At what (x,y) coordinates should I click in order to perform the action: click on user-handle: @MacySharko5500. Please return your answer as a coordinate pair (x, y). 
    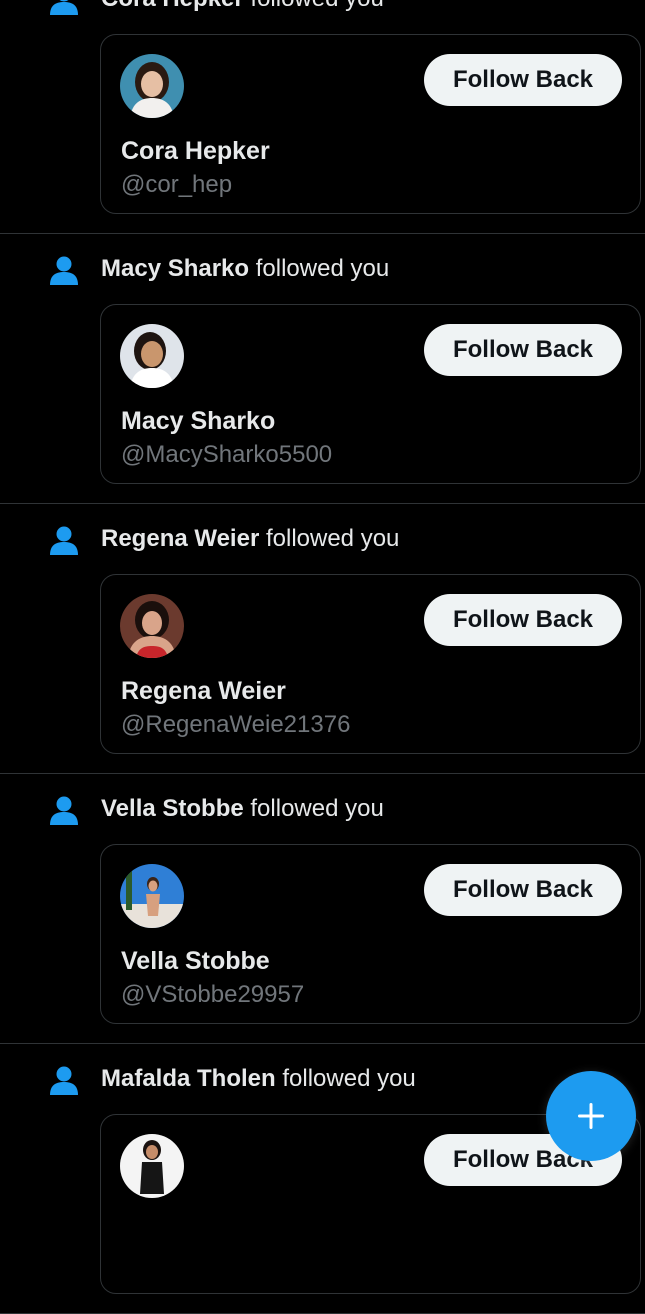
    Looking at the image, I should click on (227, 454).